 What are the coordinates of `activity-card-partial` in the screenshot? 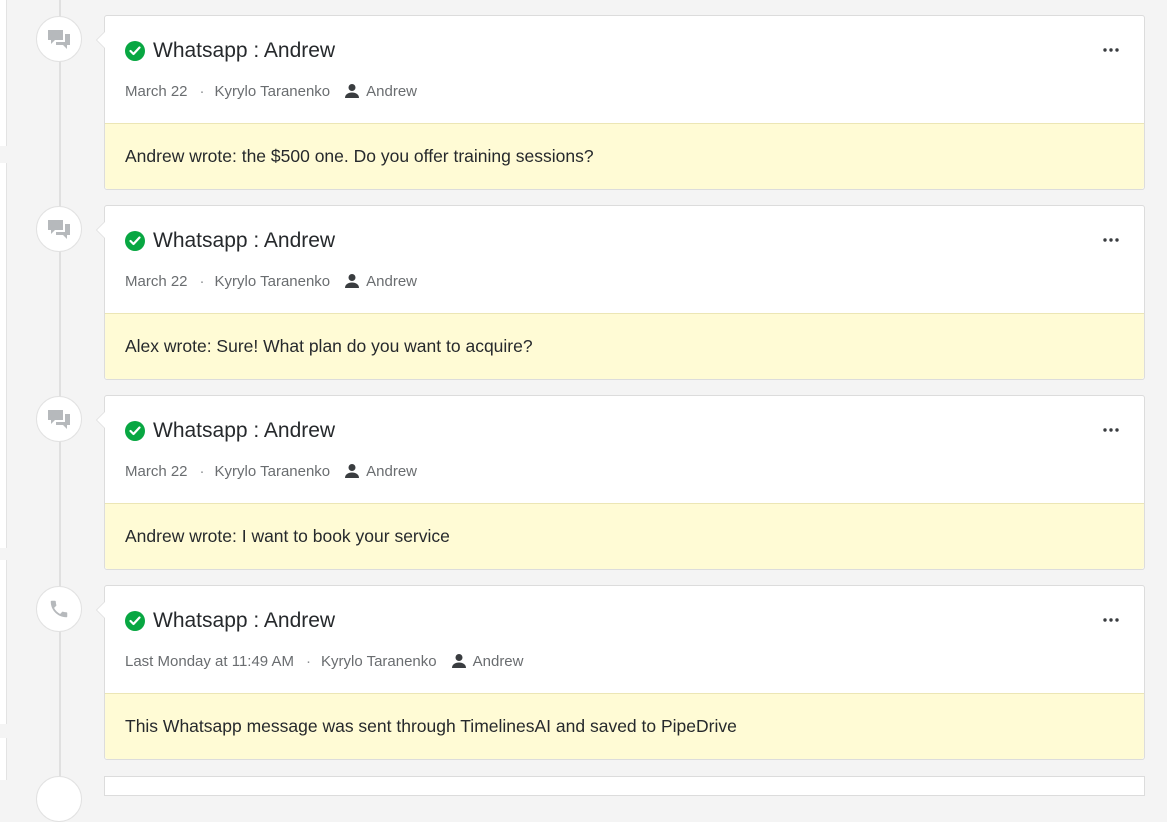 It's located at (624, 786).